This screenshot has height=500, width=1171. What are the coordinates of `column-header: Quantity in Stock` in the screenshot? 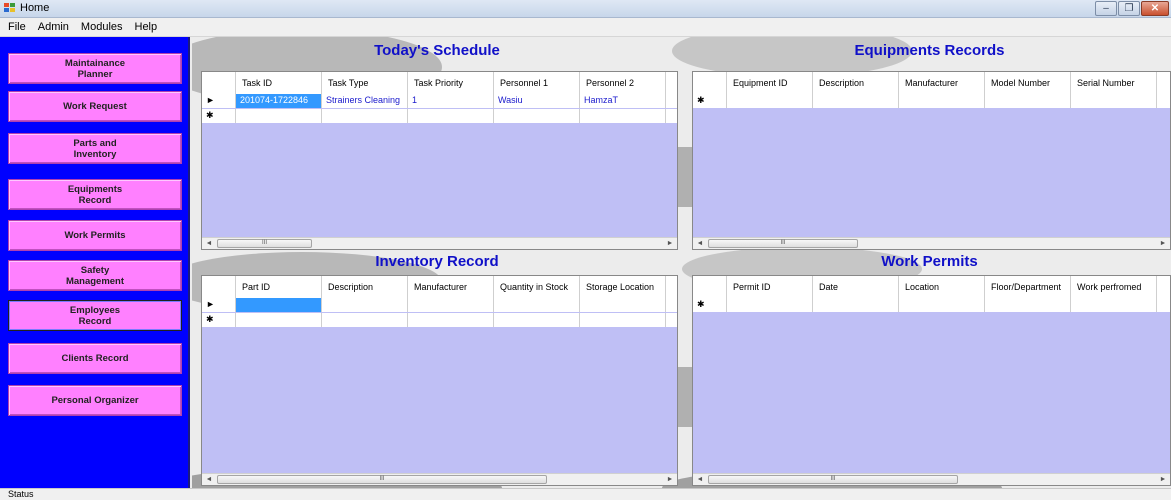 It's located at (537, 287).